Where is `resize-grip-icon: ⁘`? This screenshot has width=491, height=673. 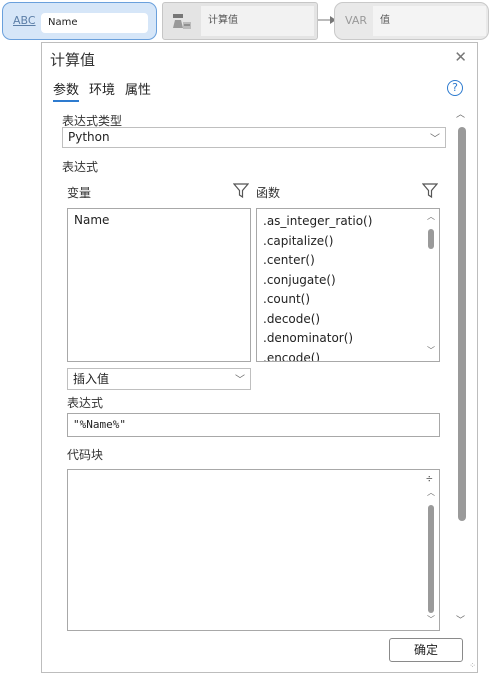
resize-grip-icon: ⁘ is located at coordinates (472, 665).